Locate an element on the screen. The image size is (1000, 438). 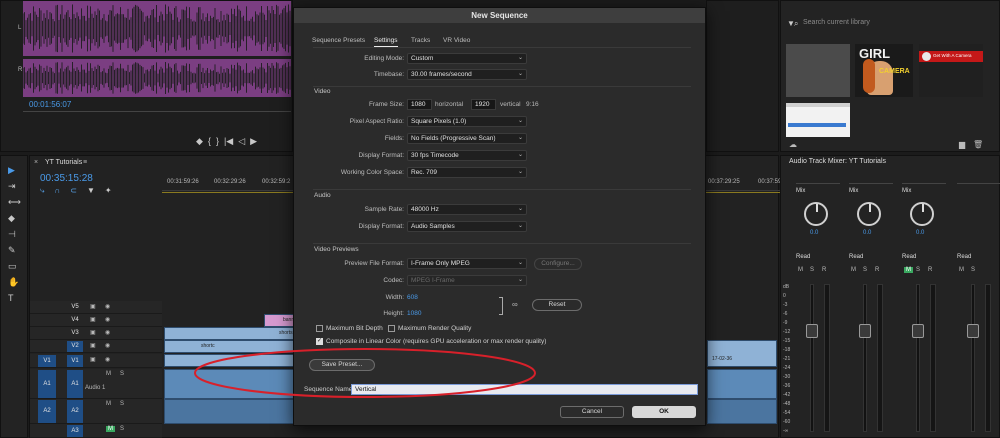
reset-button: Reset is located at coordinates (557, 305).